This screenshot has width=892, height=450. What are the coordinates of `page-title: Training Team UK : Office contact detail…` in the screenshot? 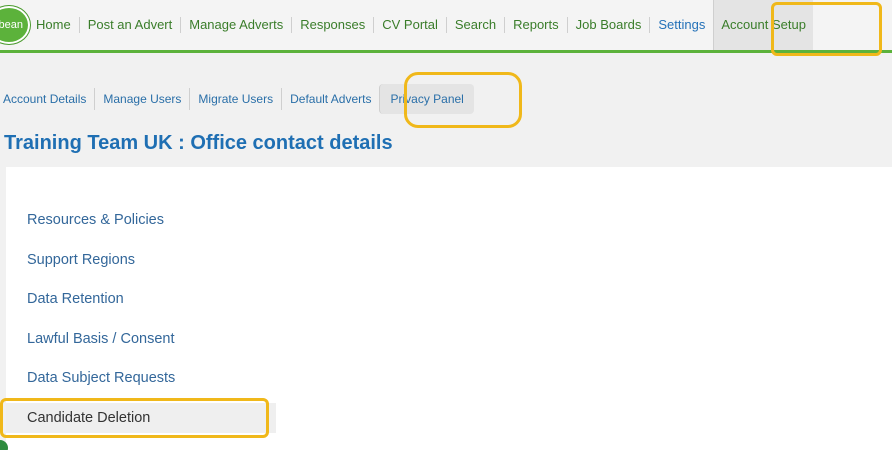 It's located at (198, 143).